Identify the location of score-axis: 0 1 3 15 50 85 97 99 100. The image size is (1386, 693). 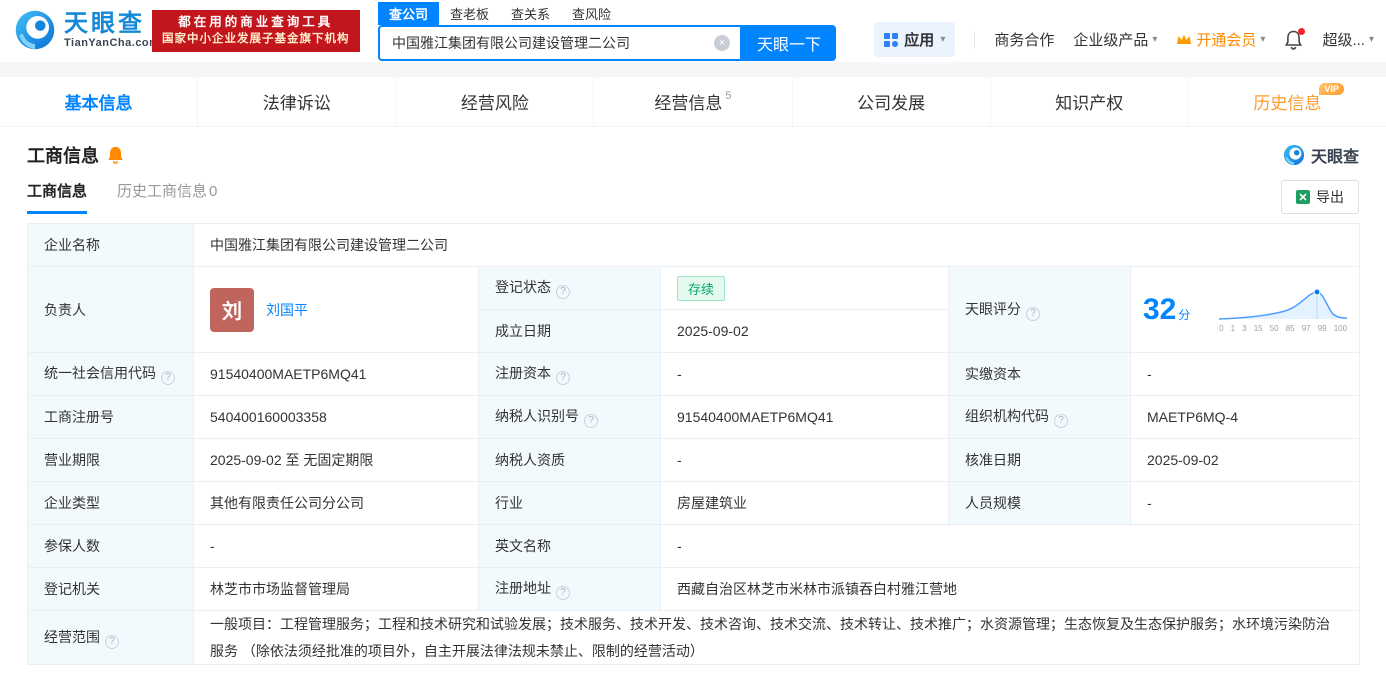
(1283, 328).